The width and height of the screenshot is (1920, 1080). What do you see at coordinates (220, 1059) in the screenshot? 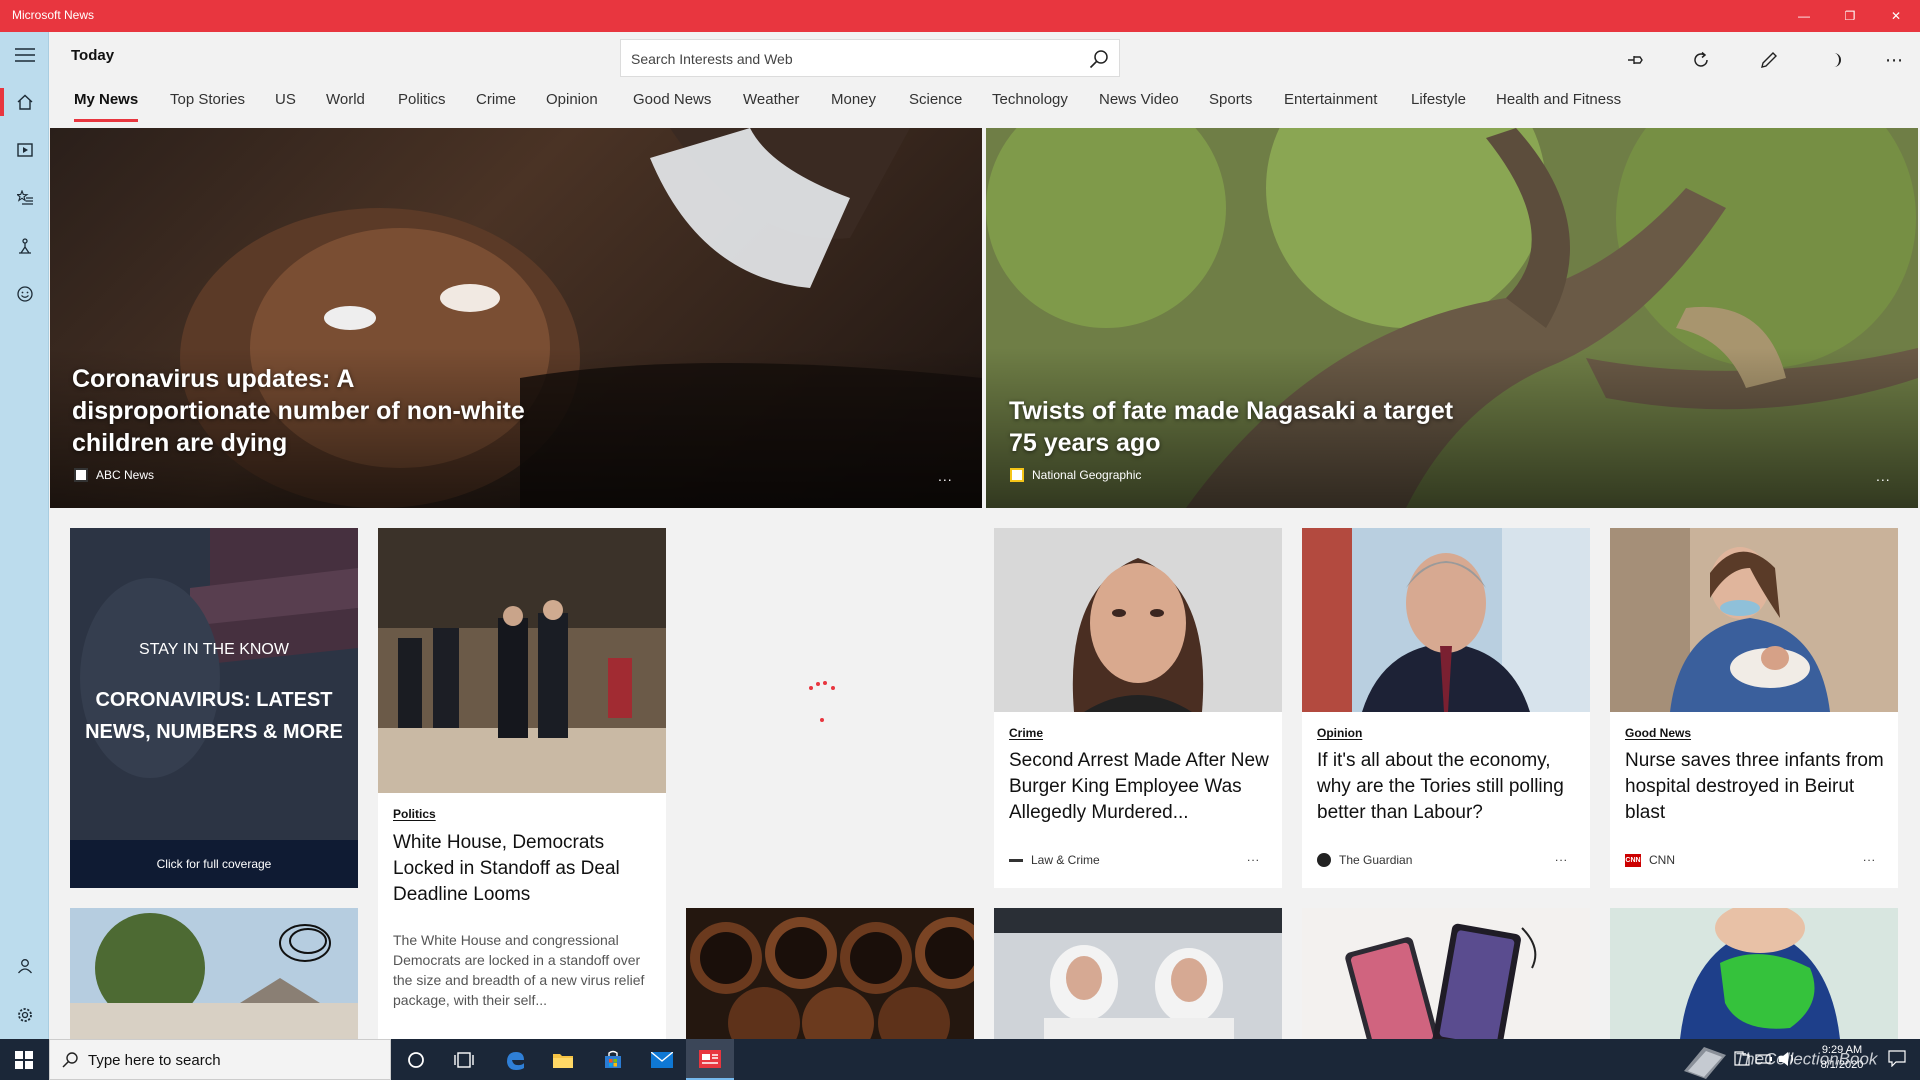
I see `taskbar-search-input: Type here to search` at bounding box center [220, 1059].